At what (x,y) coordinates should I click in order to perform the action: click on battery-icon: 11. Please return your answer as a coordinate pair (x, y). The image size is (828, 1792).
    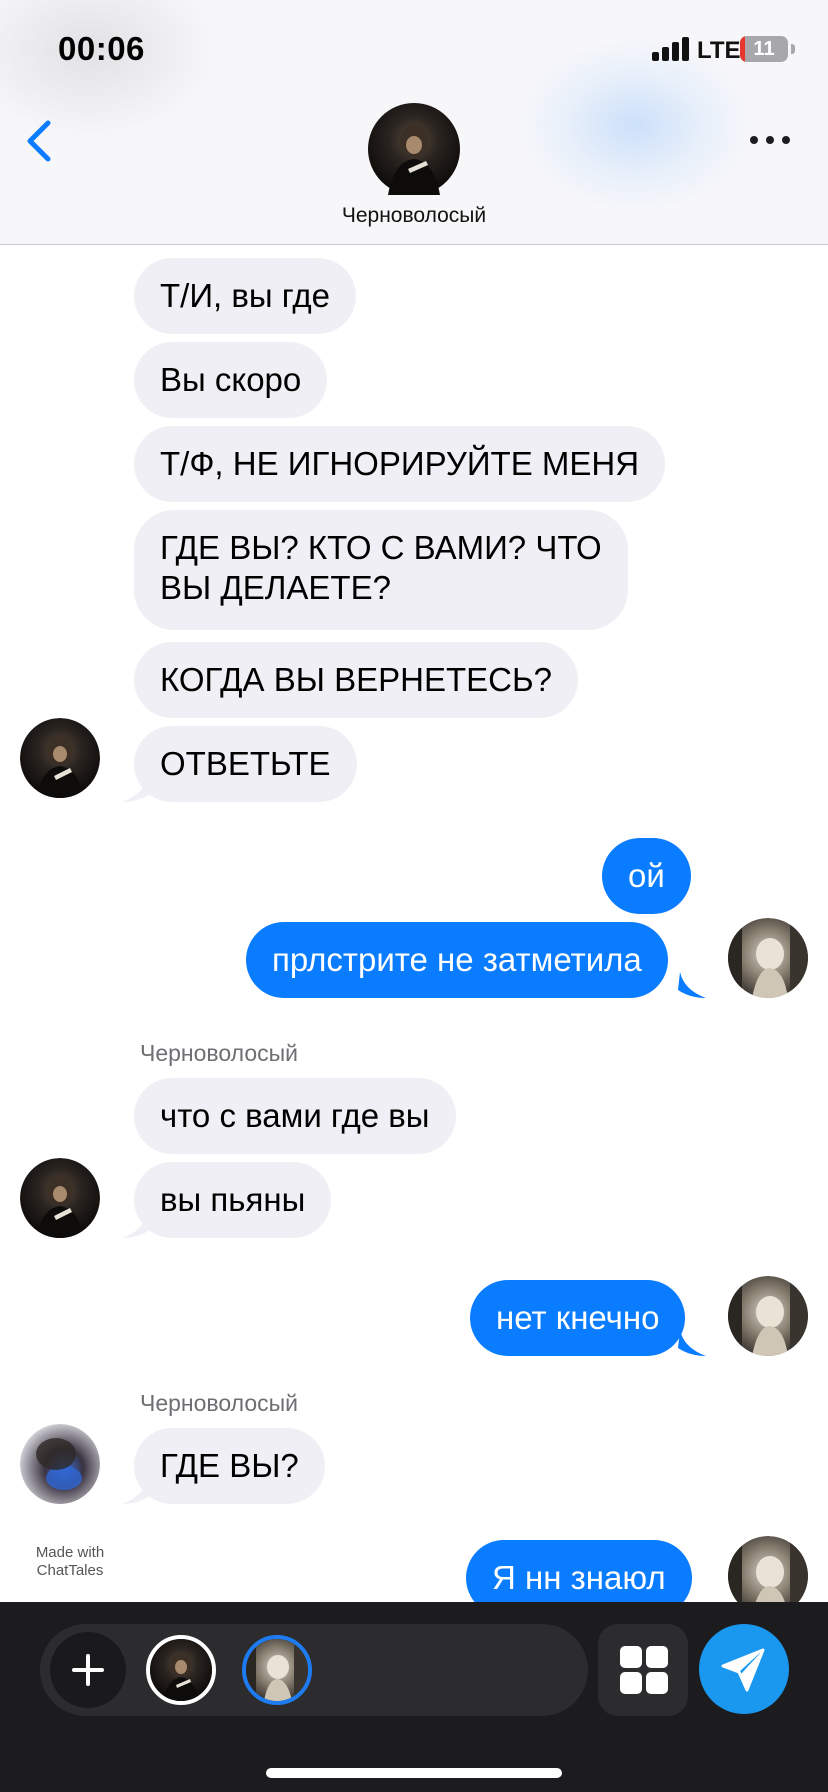
    Looking at the image, I should click on (764, 49).